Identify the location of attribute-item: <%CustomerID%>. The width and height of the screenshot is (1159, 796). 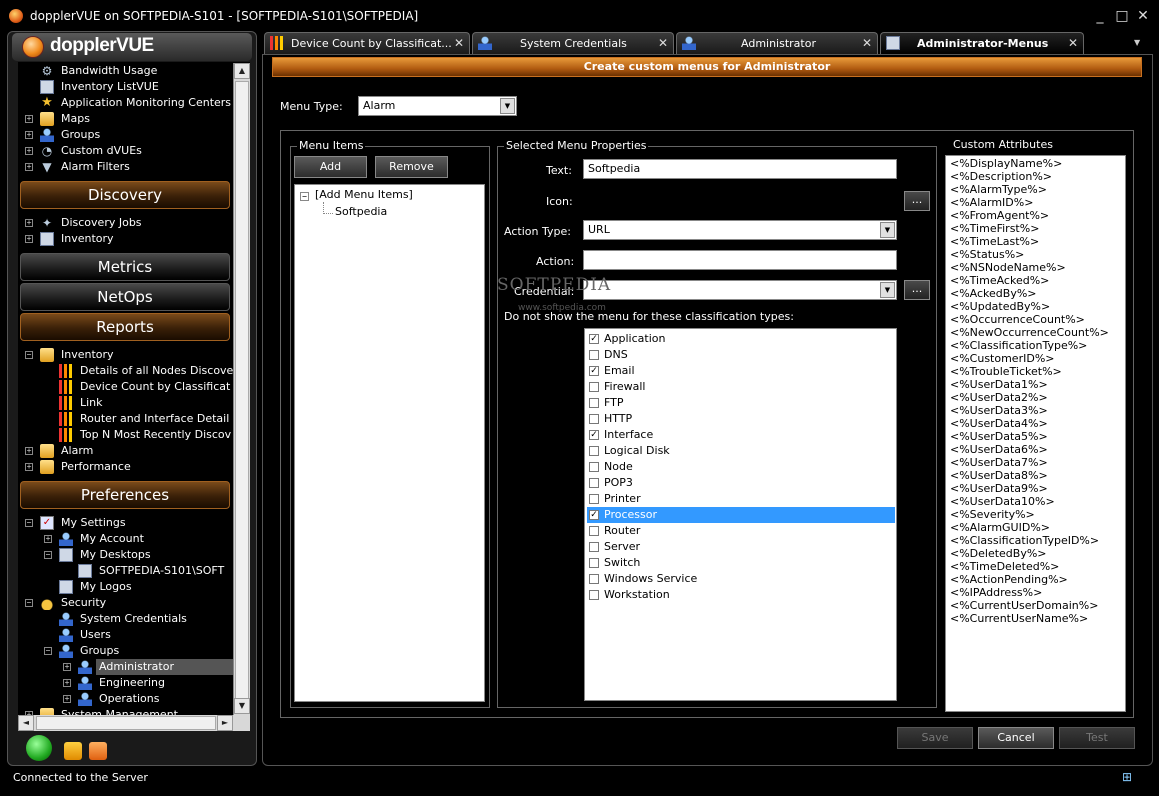
(1002, 358).